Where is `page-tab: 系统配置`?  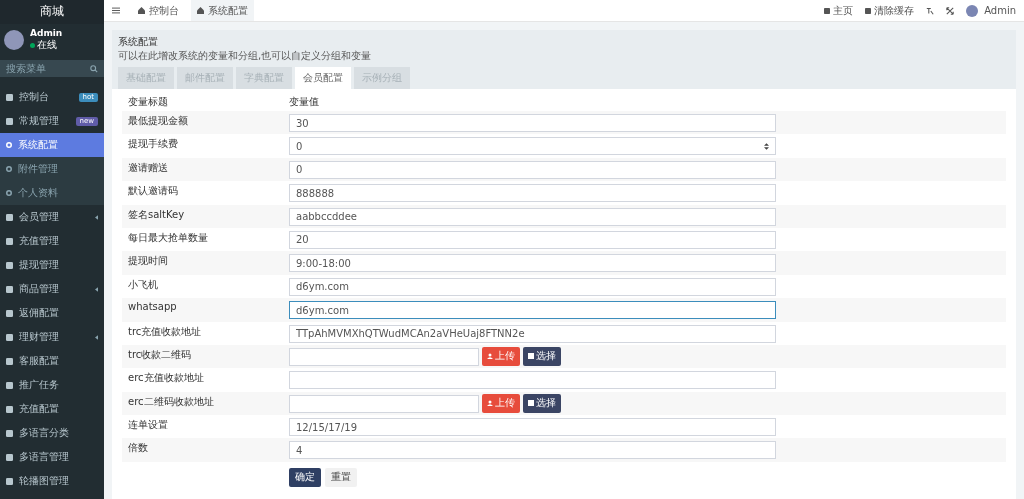 page-tab: 系统配置 is located at coordinates (222, 10).